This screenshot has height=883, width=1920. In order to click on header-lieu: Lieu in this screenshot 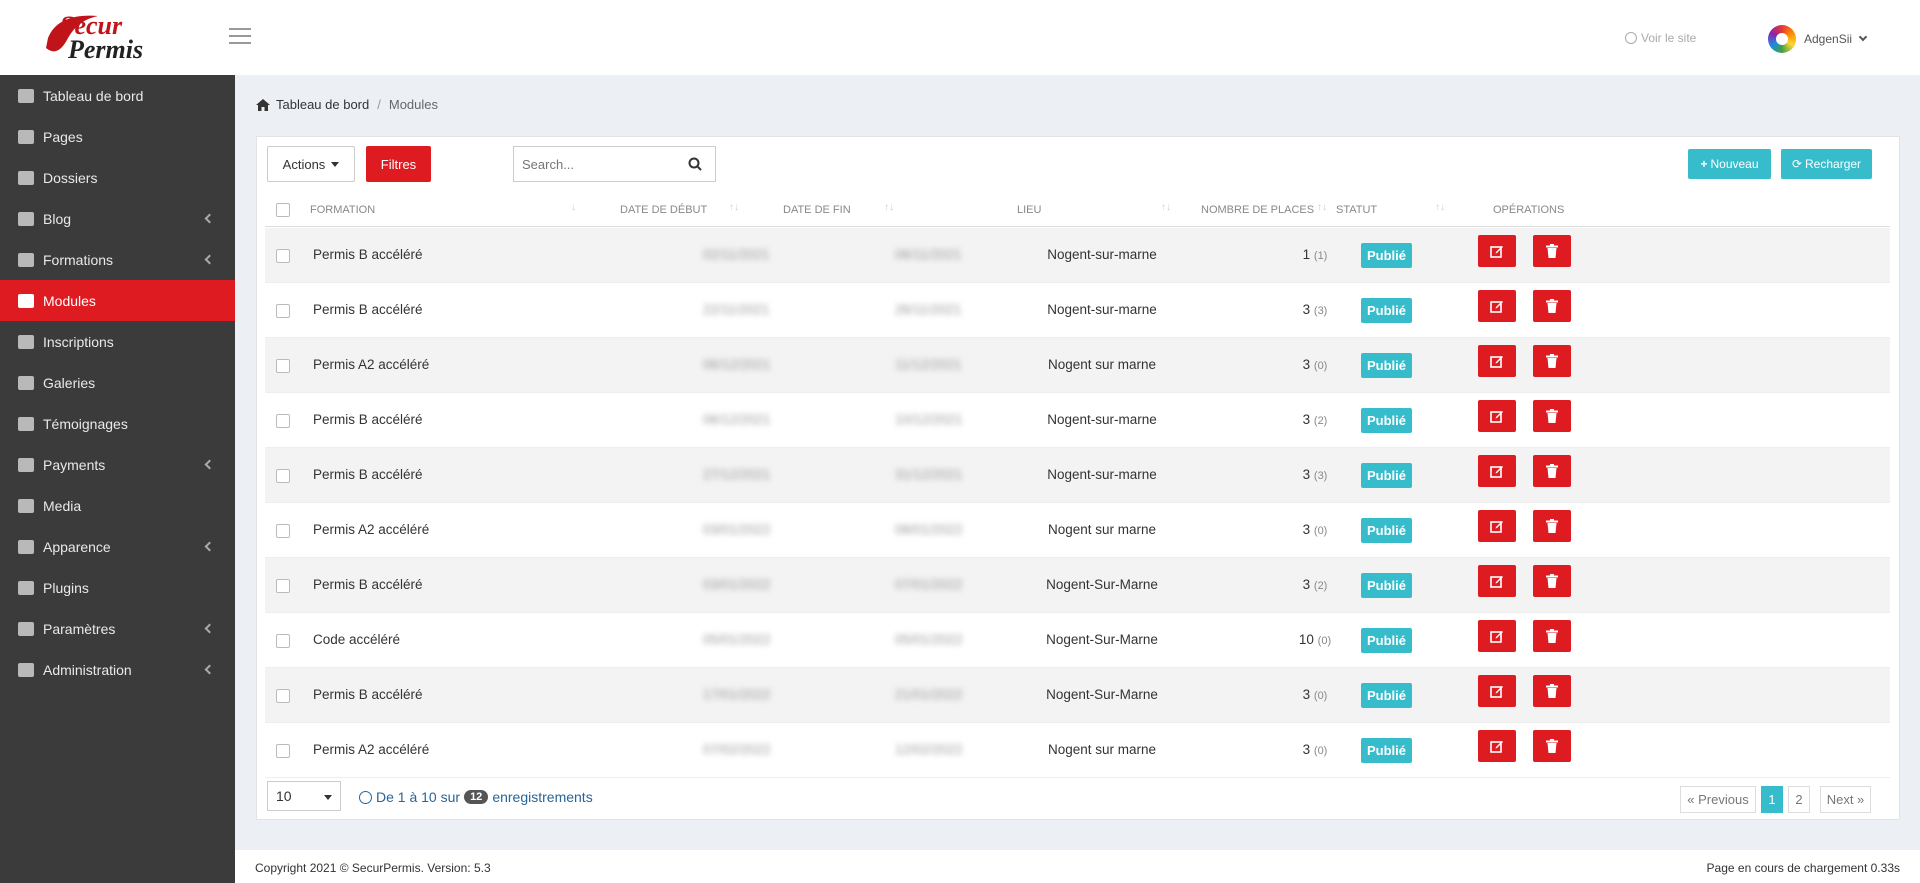, I will do `click(1029, 210)`.